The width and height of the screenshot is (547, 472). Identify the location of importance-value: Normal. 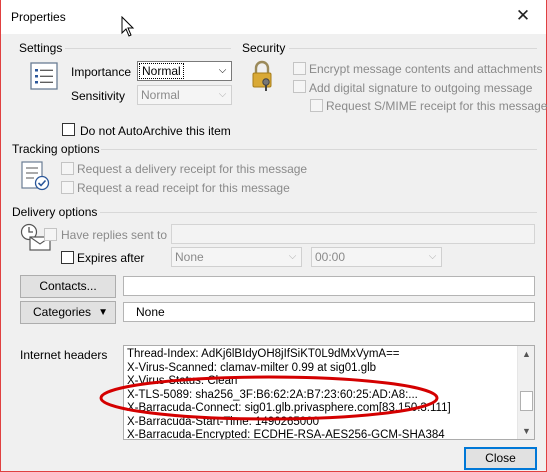
(161, 71).